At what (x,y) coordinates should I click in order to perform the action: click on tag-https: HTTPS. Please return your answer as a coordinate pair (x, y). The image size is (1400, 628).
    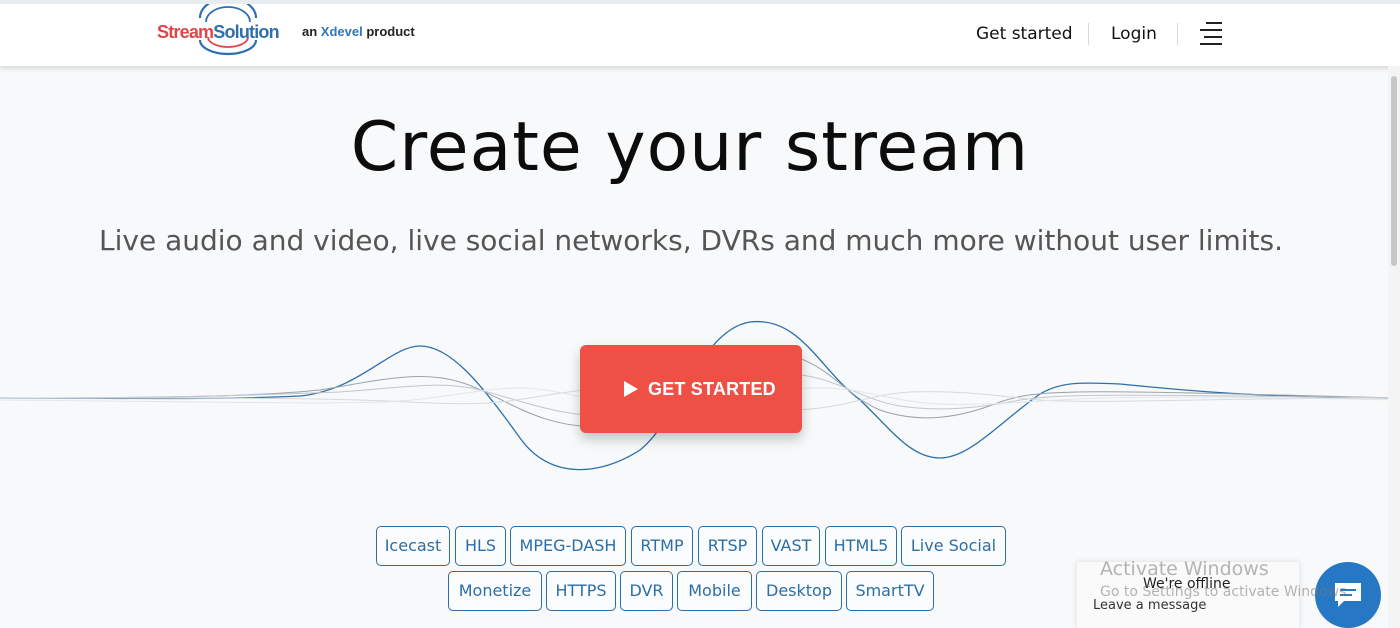
    Looking at the image, I should click on (581, 591).